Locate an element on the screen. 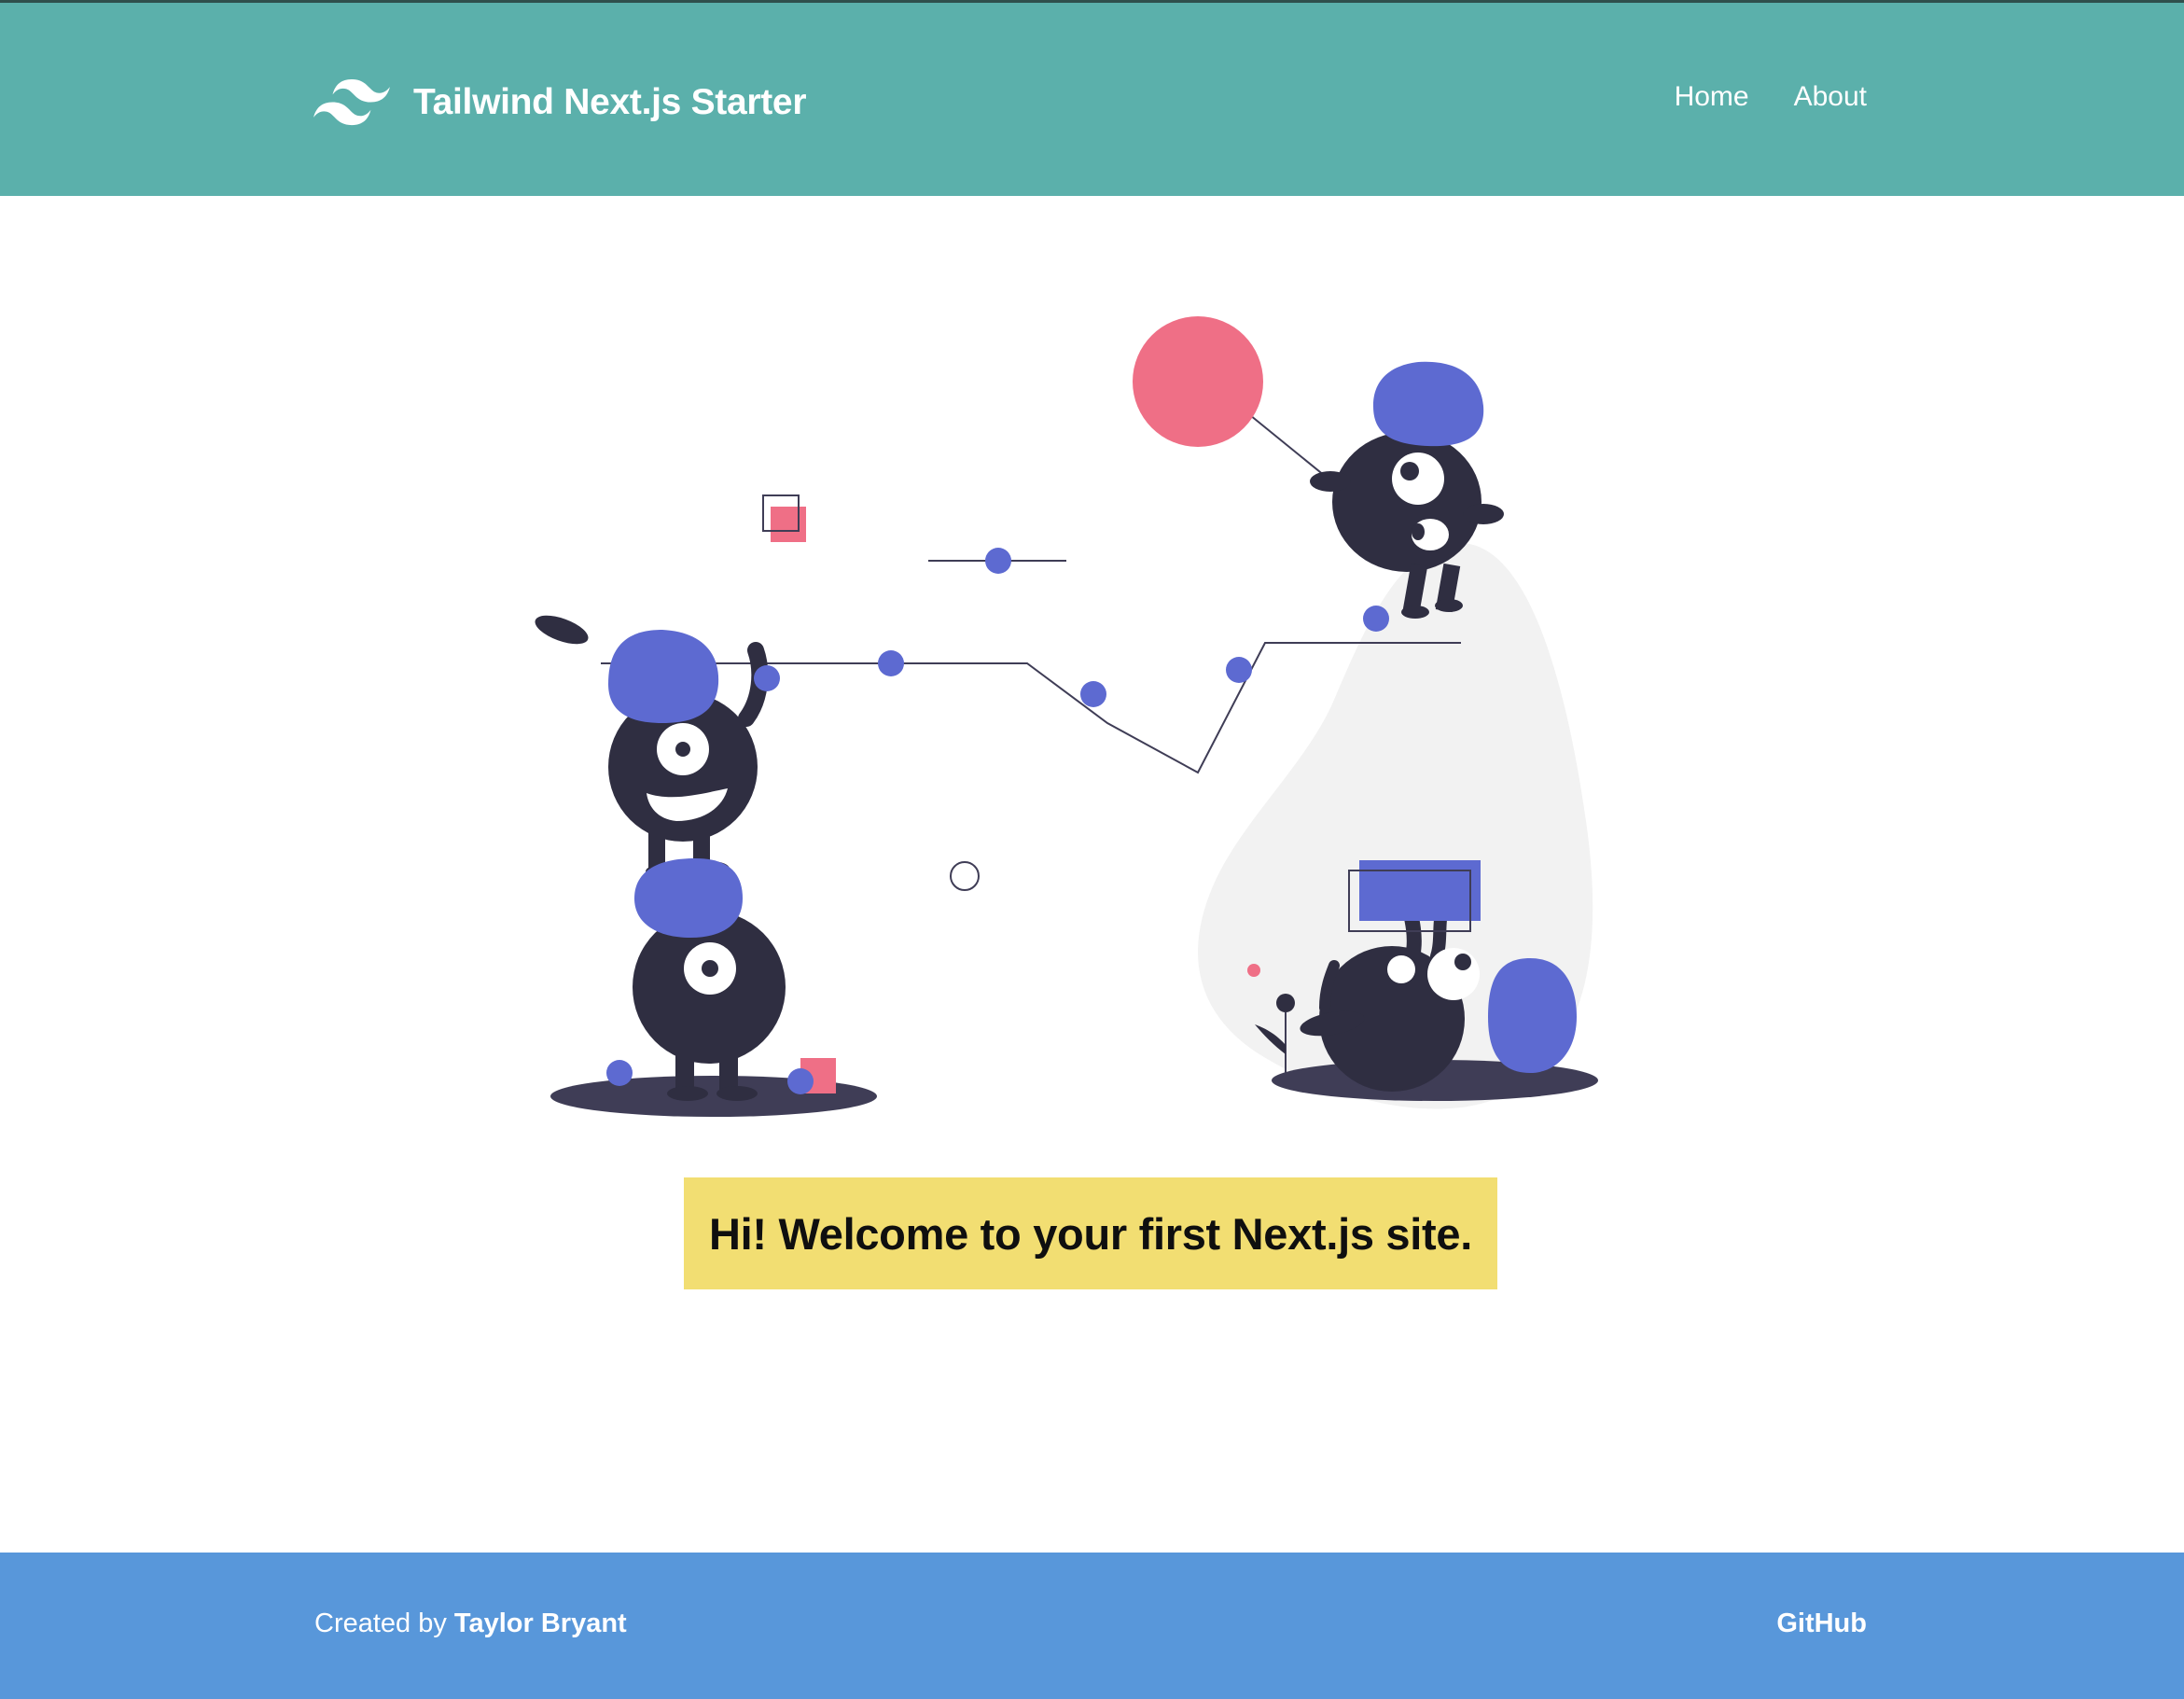 This screenshot has width=2184, height=1699. nav-home-link: Home is located at coordinates (1712, 97).